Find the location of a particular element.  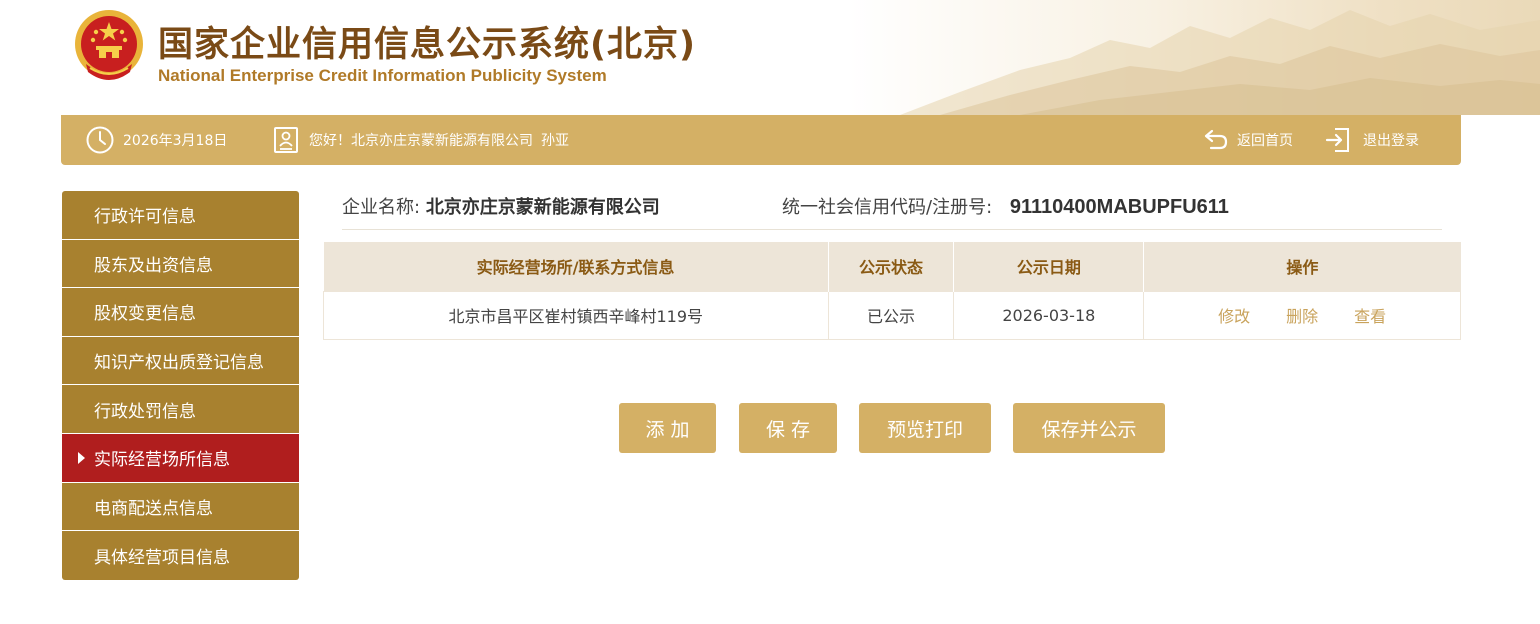

table-header-row: 实际经营场所/联系方式信息 公示状态 公示日期 操作 is located at coordinates (892, 266).